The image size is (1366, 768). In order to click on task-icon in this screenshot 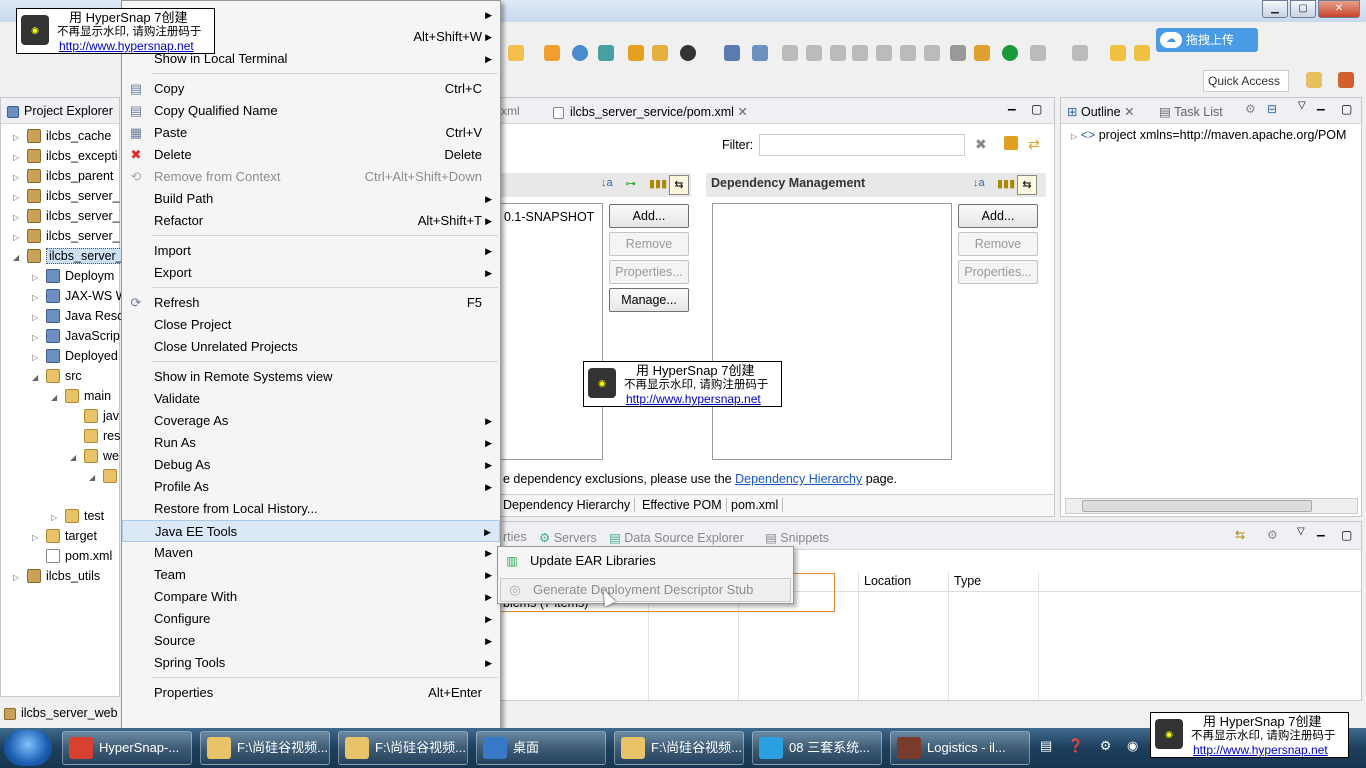, I will do `click(636, 53)`.